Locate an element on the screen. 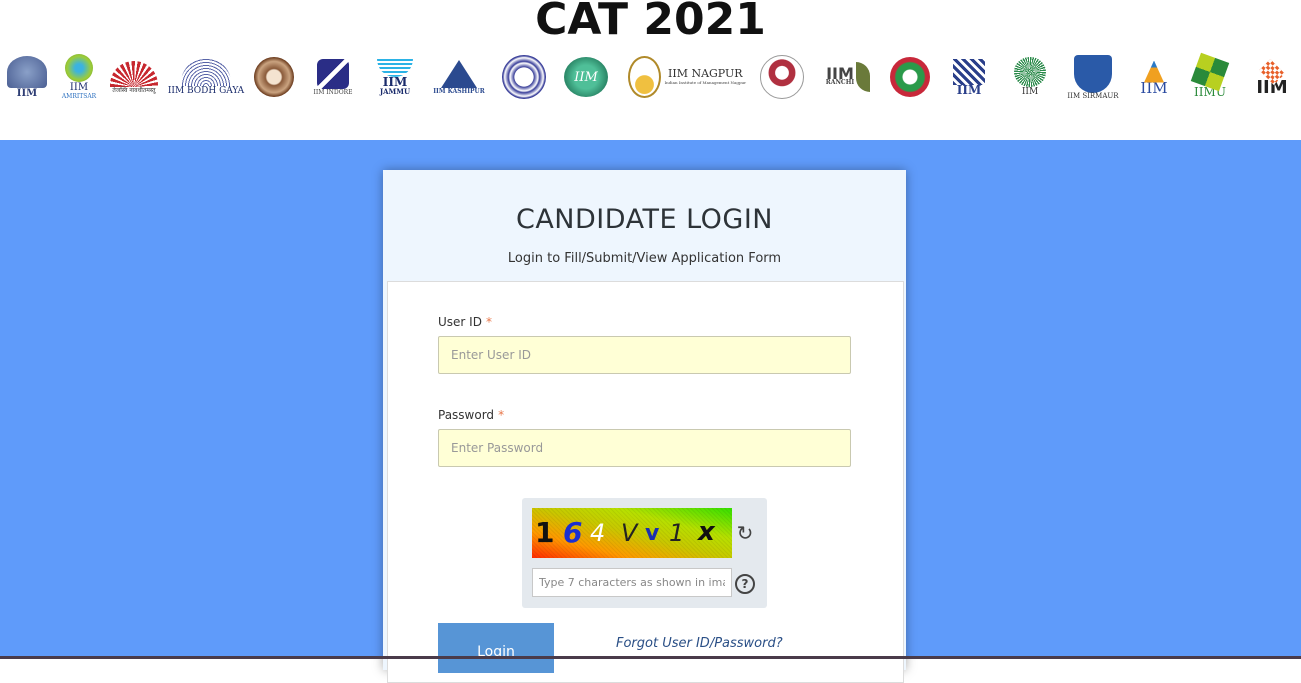 This screenshot has width=1301, height=683. login-button: Login is located at coordinates (496, 648).